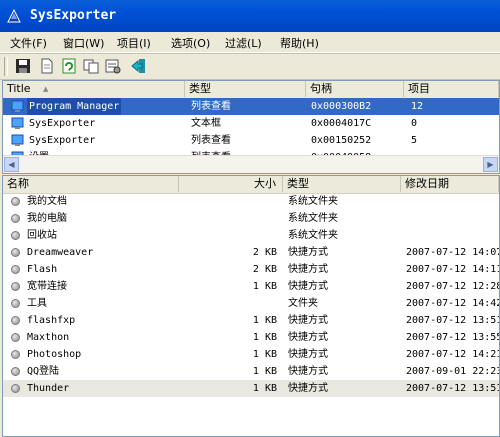 The width and height of the screenshot is (500, 437). Describe the element at coordinates (6, 66) in the screenshot. I see `toolbar-grip` at that location.